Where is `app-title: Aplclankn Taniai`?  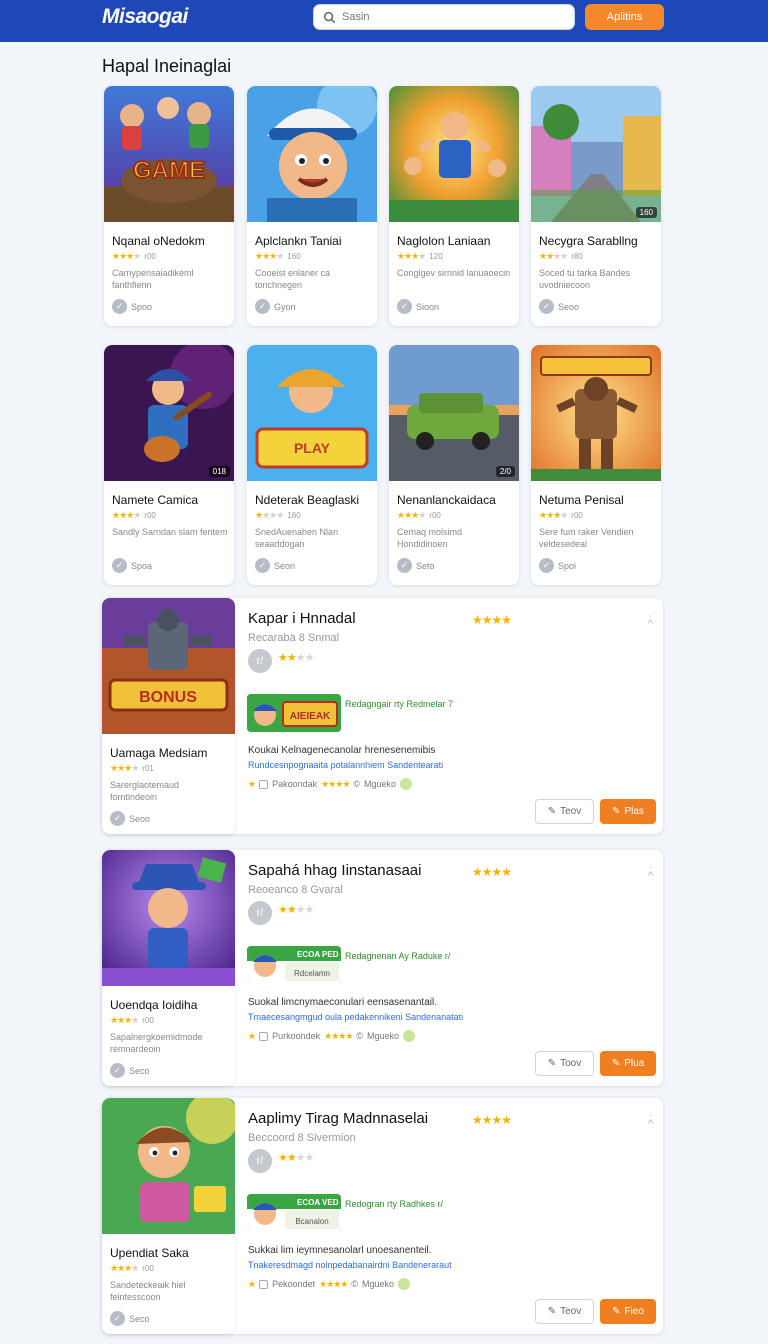 app-title: Aplclankn Taniai is located at coordinates (298, 241).